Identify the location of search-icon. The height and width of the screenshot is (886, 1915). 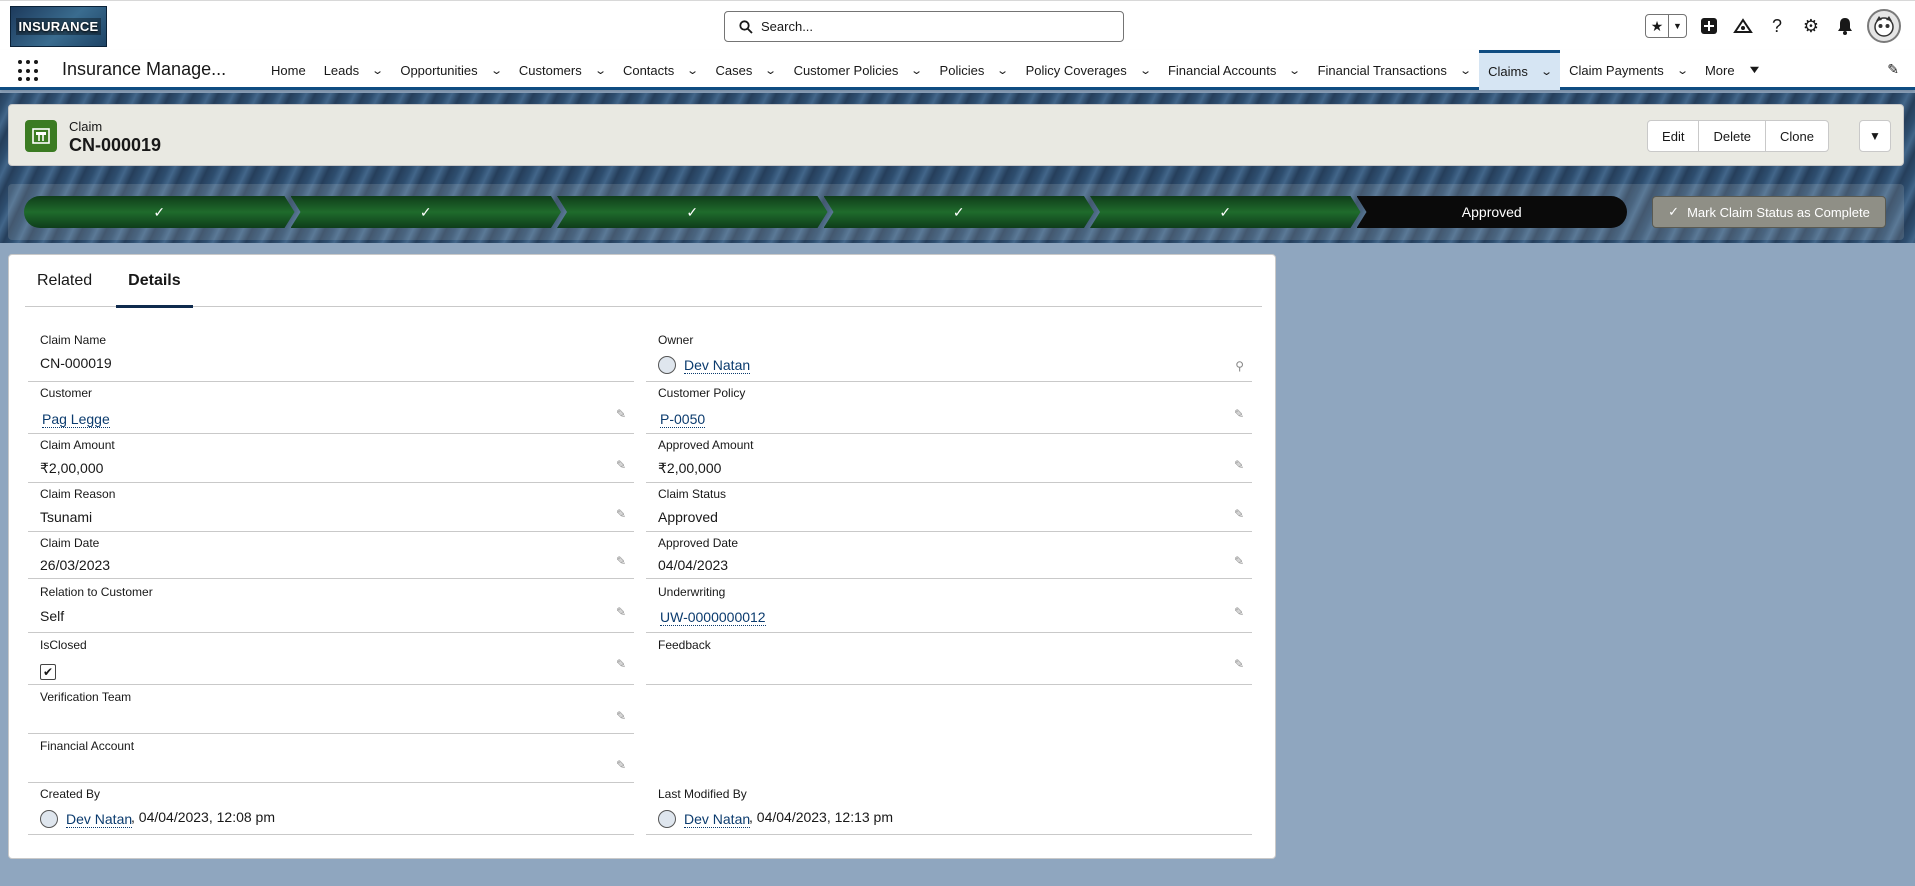
(746, 26).